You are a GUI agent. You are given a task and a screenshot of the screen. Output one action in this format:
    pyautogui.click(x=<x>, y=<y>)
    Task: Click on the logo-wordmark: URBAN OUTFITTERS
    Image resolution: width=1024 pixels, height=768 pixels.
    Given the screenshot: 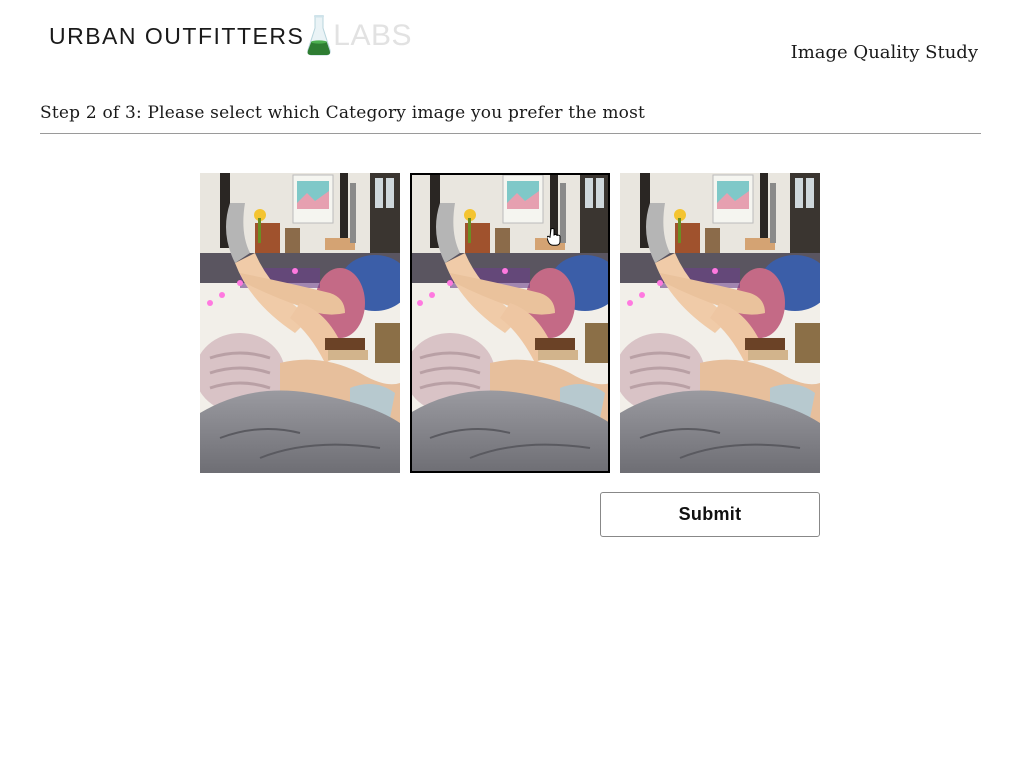 What is the action you would take?
    pyautogui.click(x=177, y=36)
    